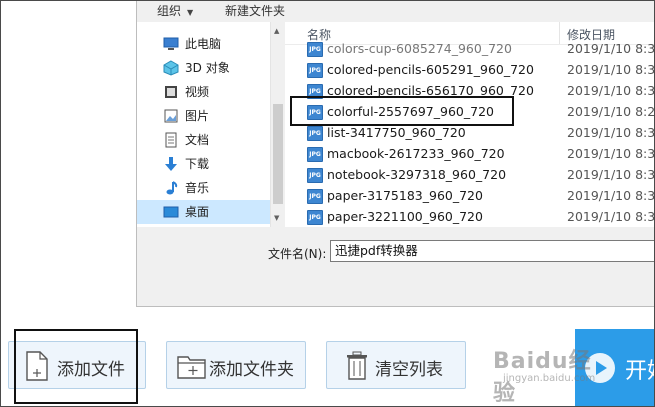  What do you see at coordinates (207, 68) in the screenshot?
I see `nav-label: 3D 对象` at bounding box center [207, 68].